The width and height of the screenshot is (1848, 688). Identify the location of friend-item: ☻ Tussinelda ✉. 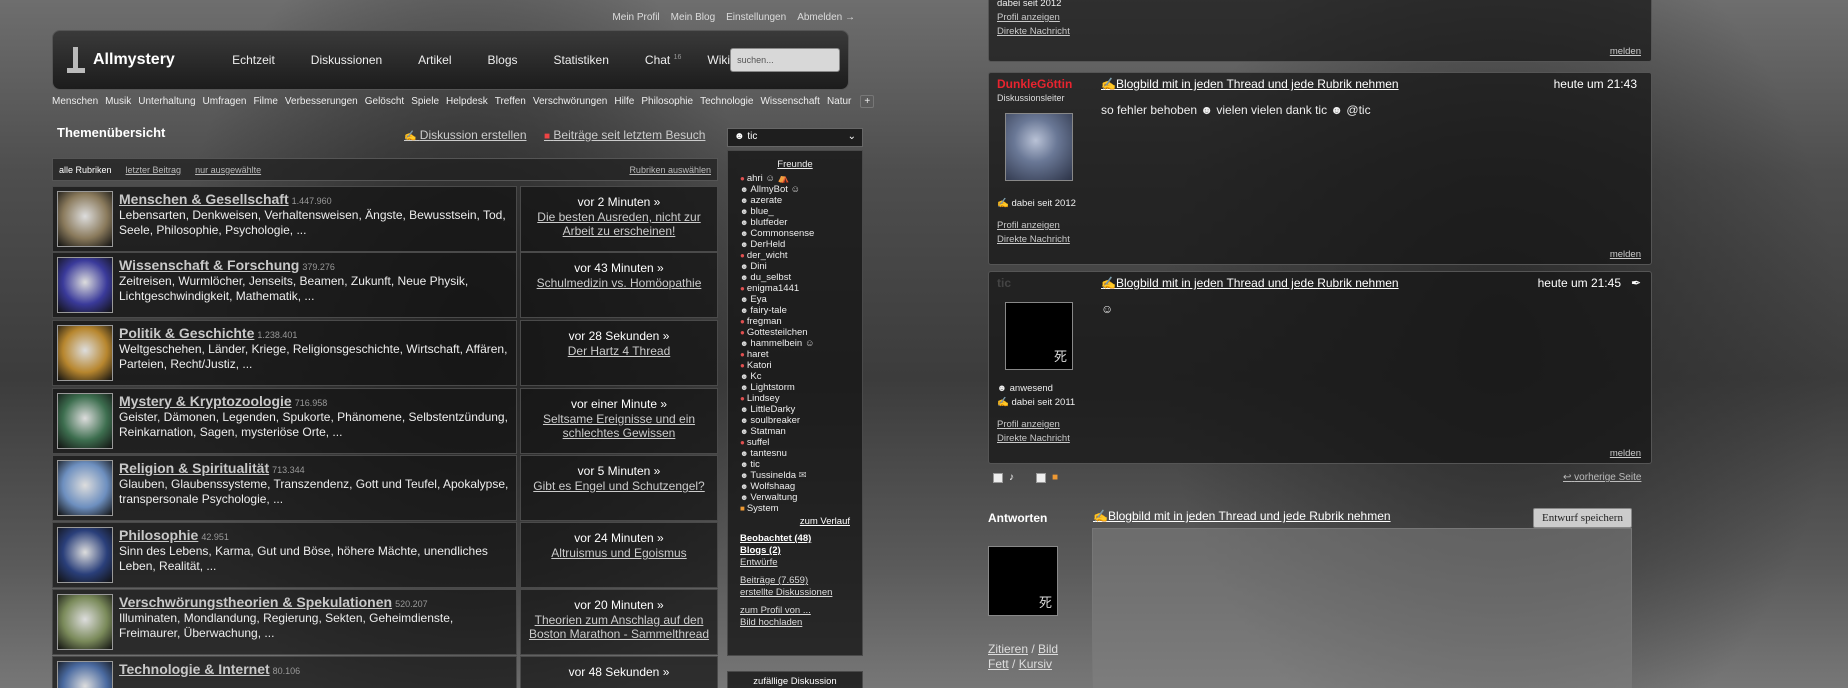
(795, 475).